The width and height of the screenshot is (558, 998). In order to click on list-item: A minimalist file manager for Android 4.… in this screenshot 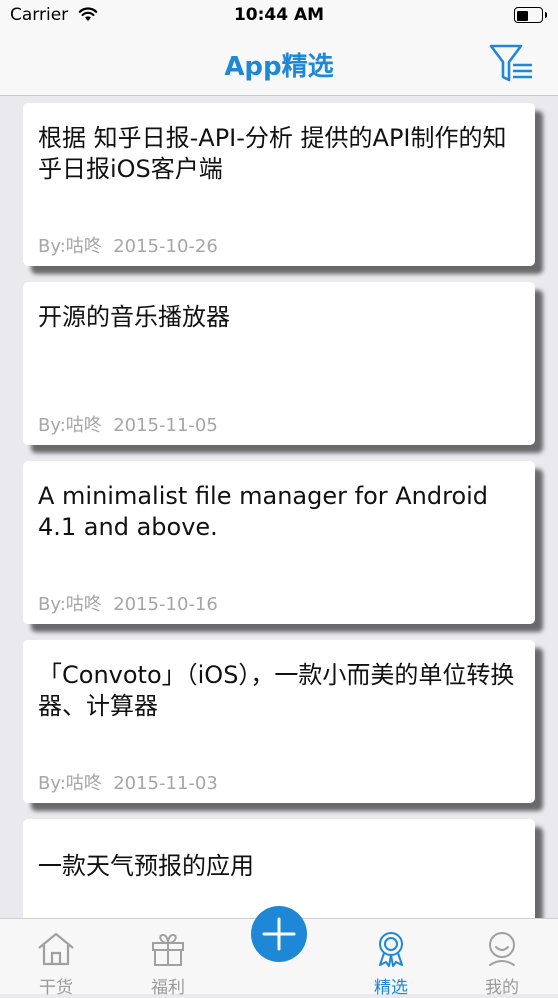, I will do `click(279, 542)`.